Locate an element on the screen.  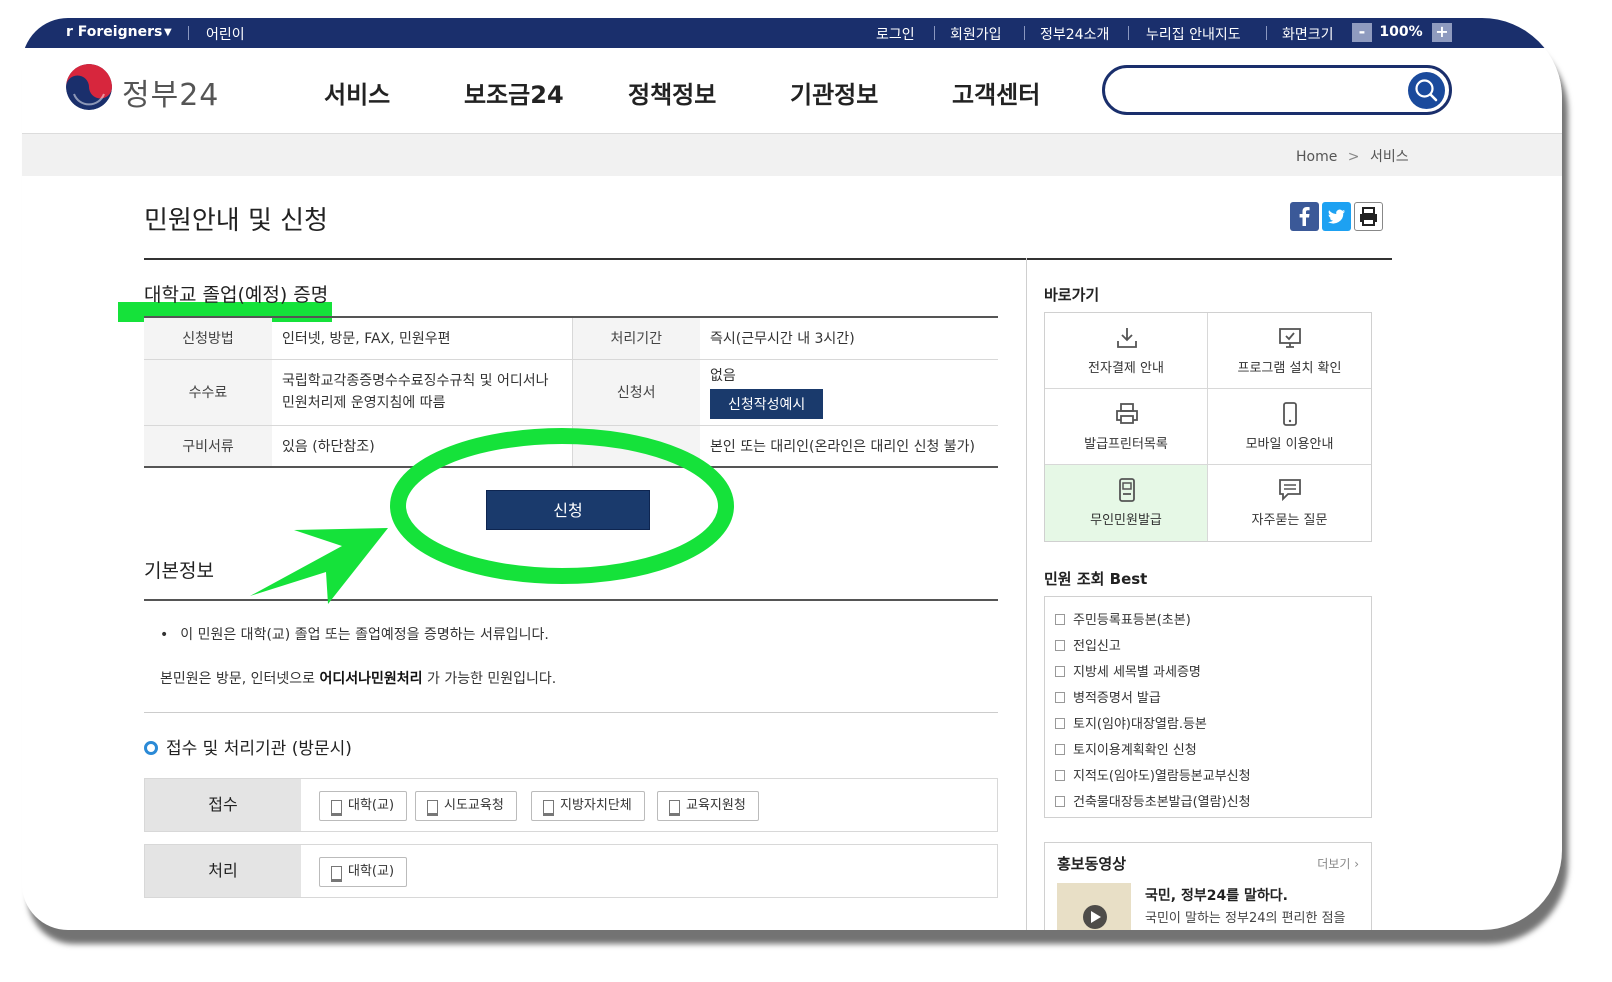
column-divider is located at coordinates (1026, 594).